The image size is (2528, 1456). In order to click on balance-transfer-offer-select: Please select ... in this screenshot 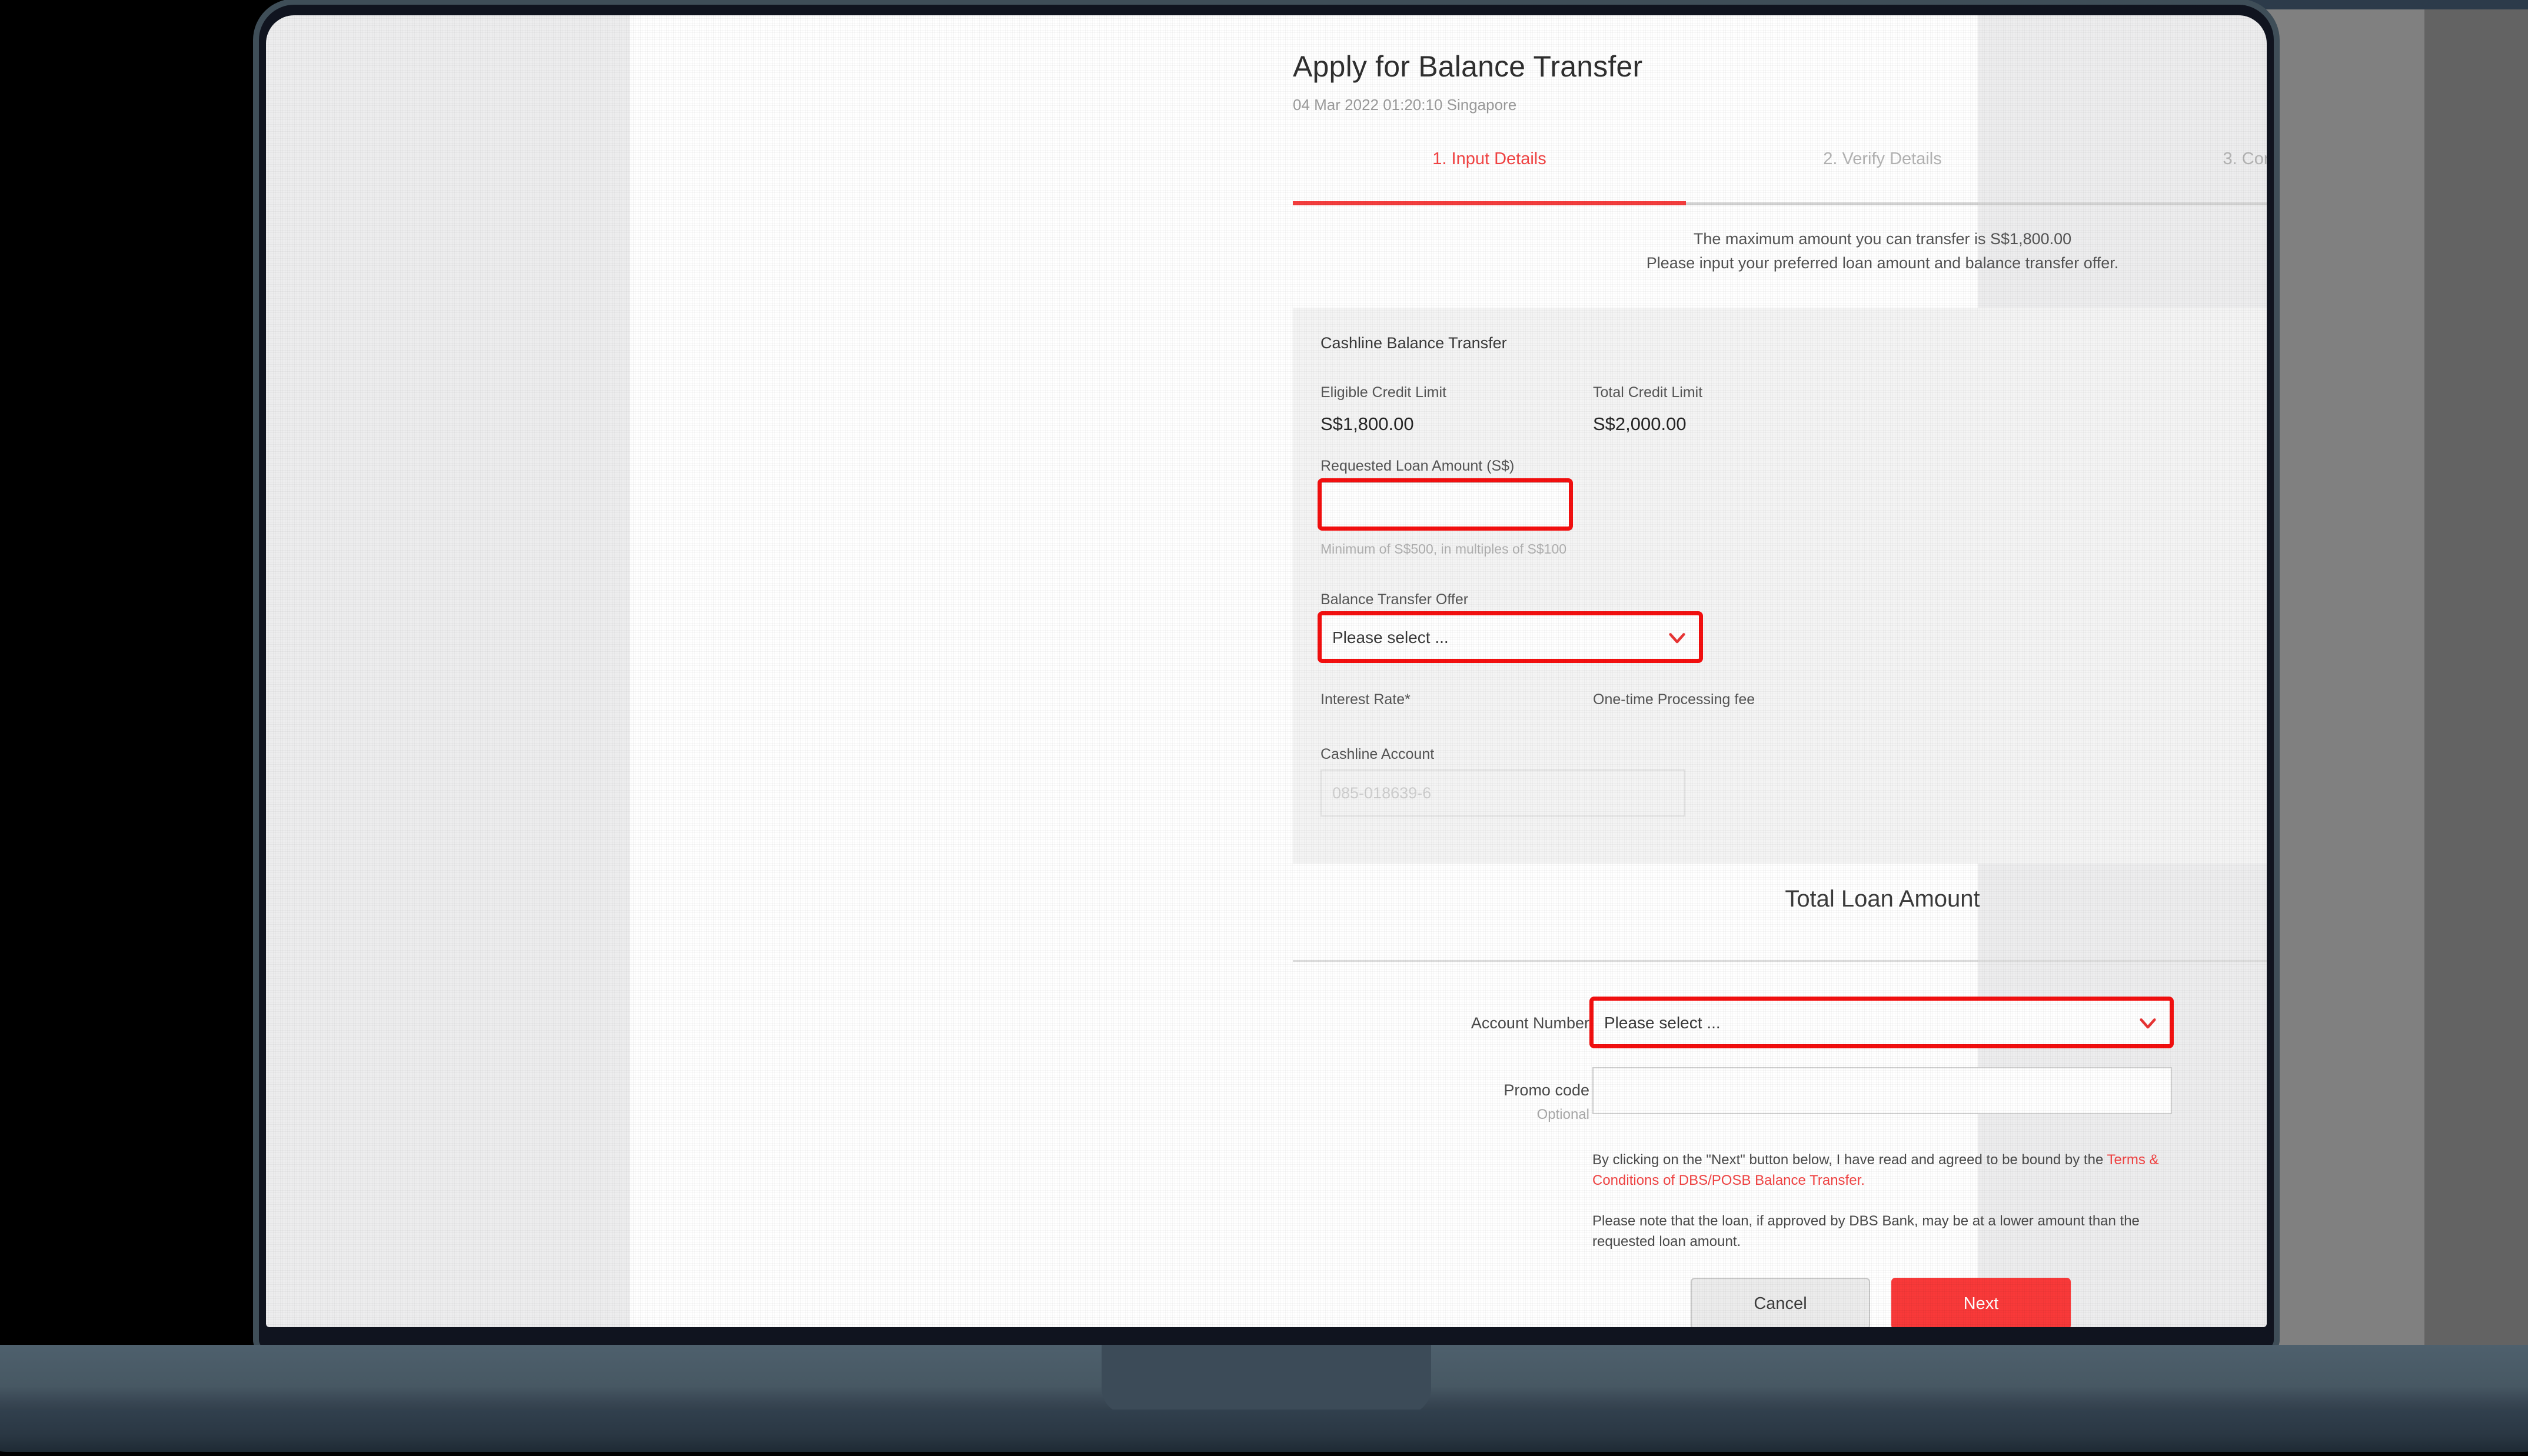, I will do `click(1510, 637)`.